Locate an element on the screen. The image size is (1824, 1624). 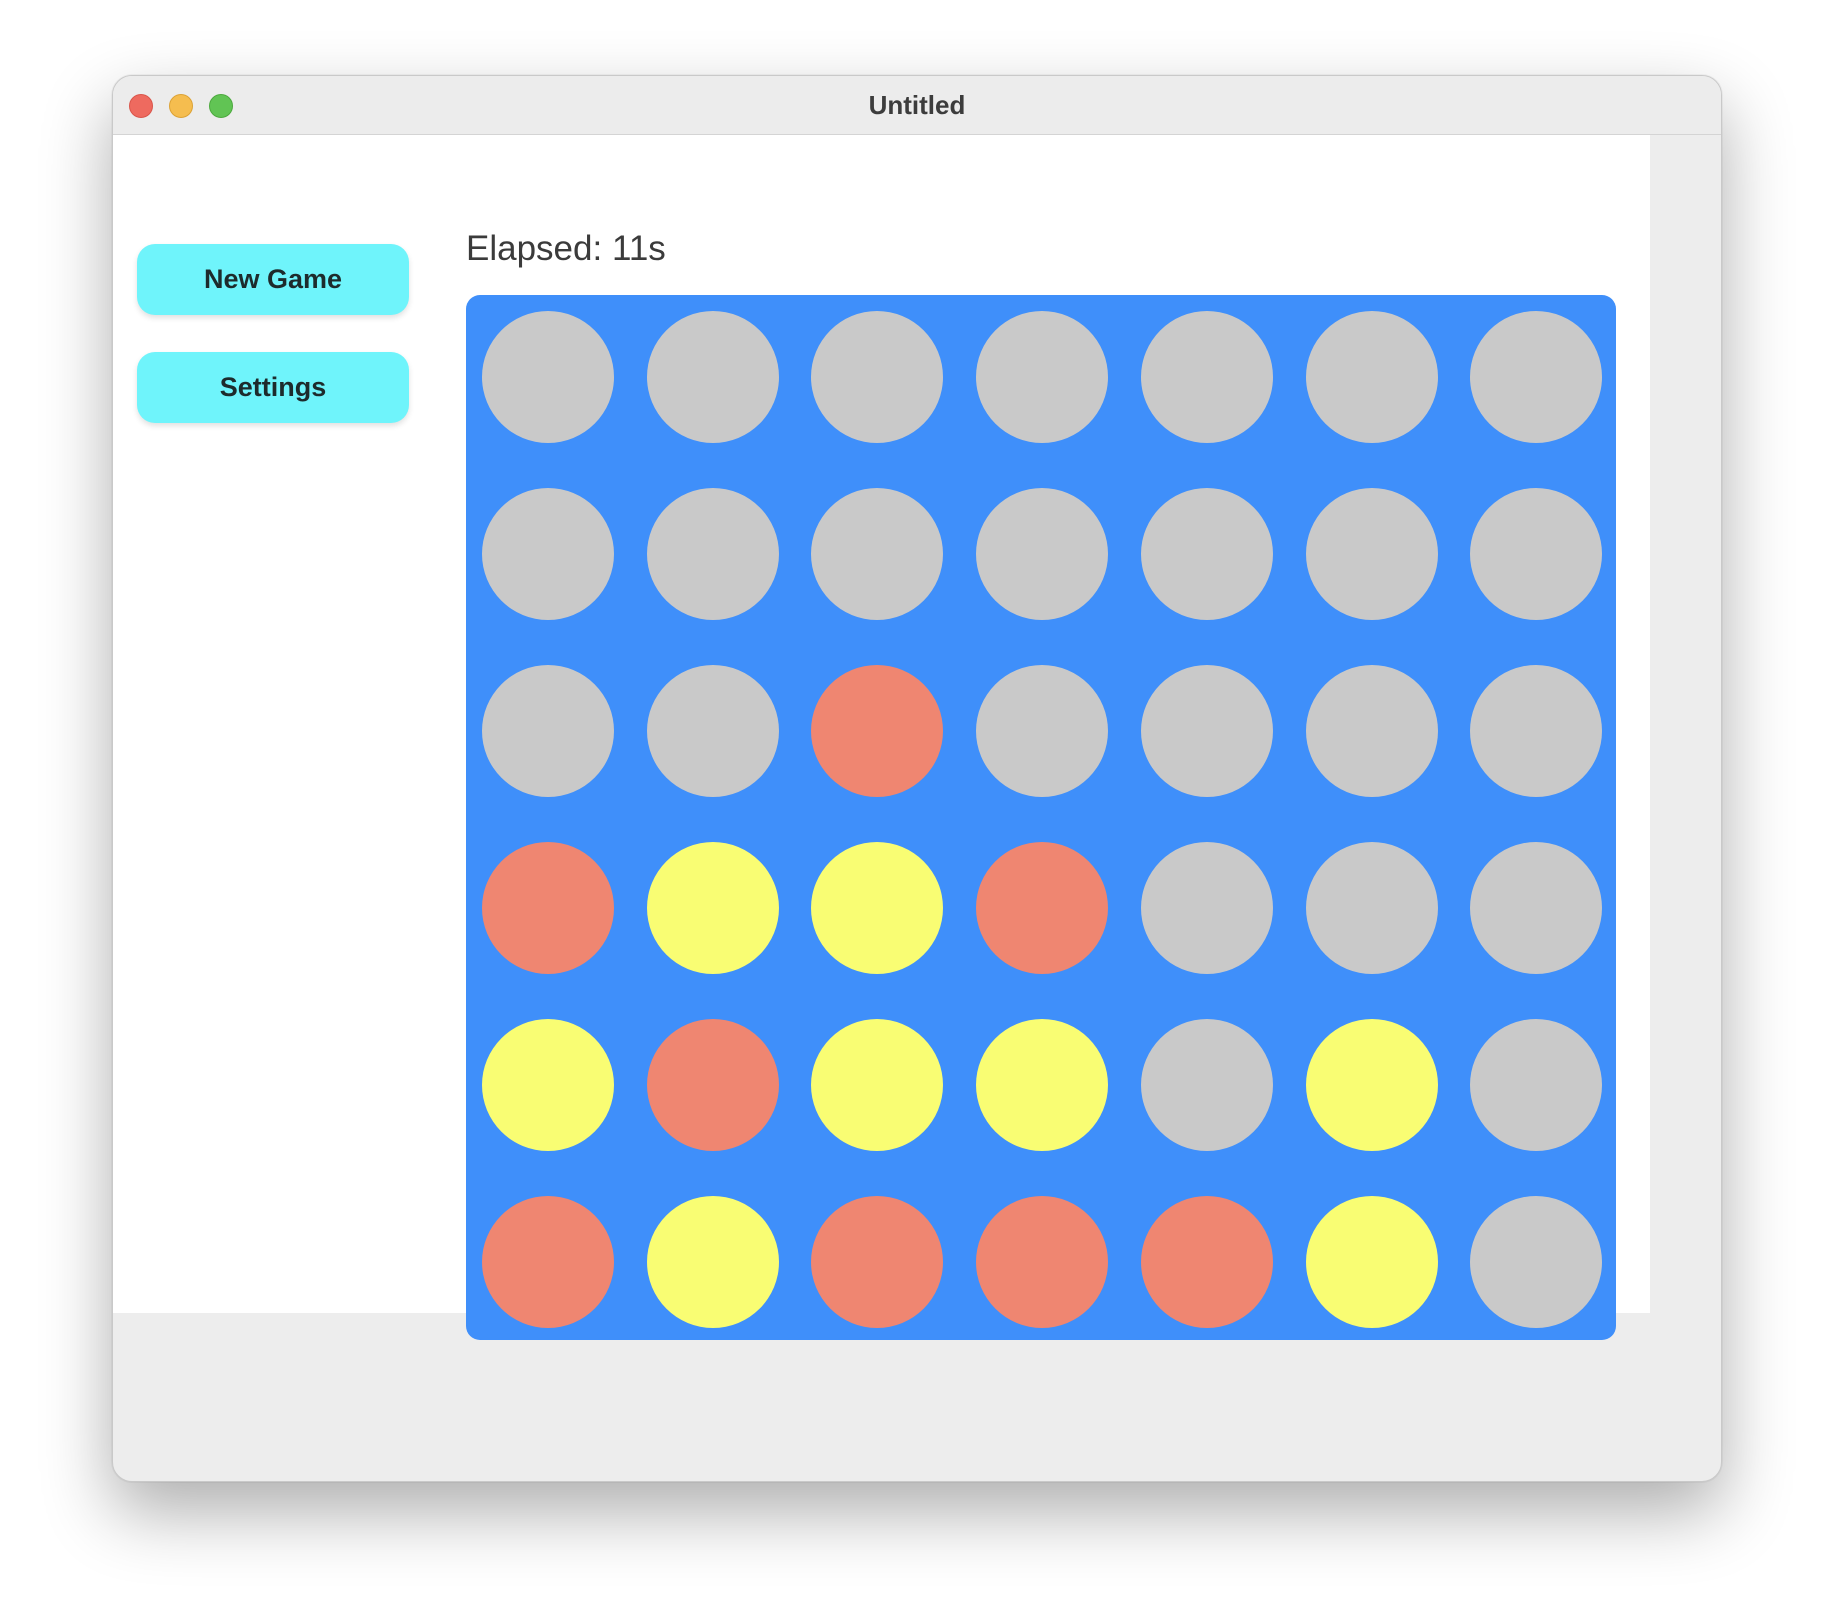
board-cell-r5-c4-yellow is located at coordinates (1042, 1085).